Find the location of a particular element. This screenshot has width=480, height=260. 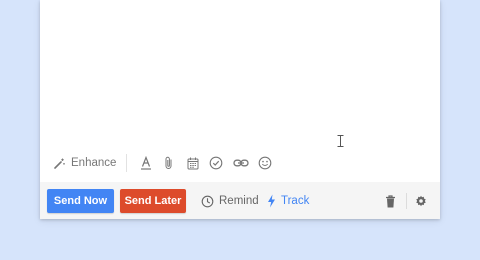

track-label: Track is located at coordinates (295, 201).